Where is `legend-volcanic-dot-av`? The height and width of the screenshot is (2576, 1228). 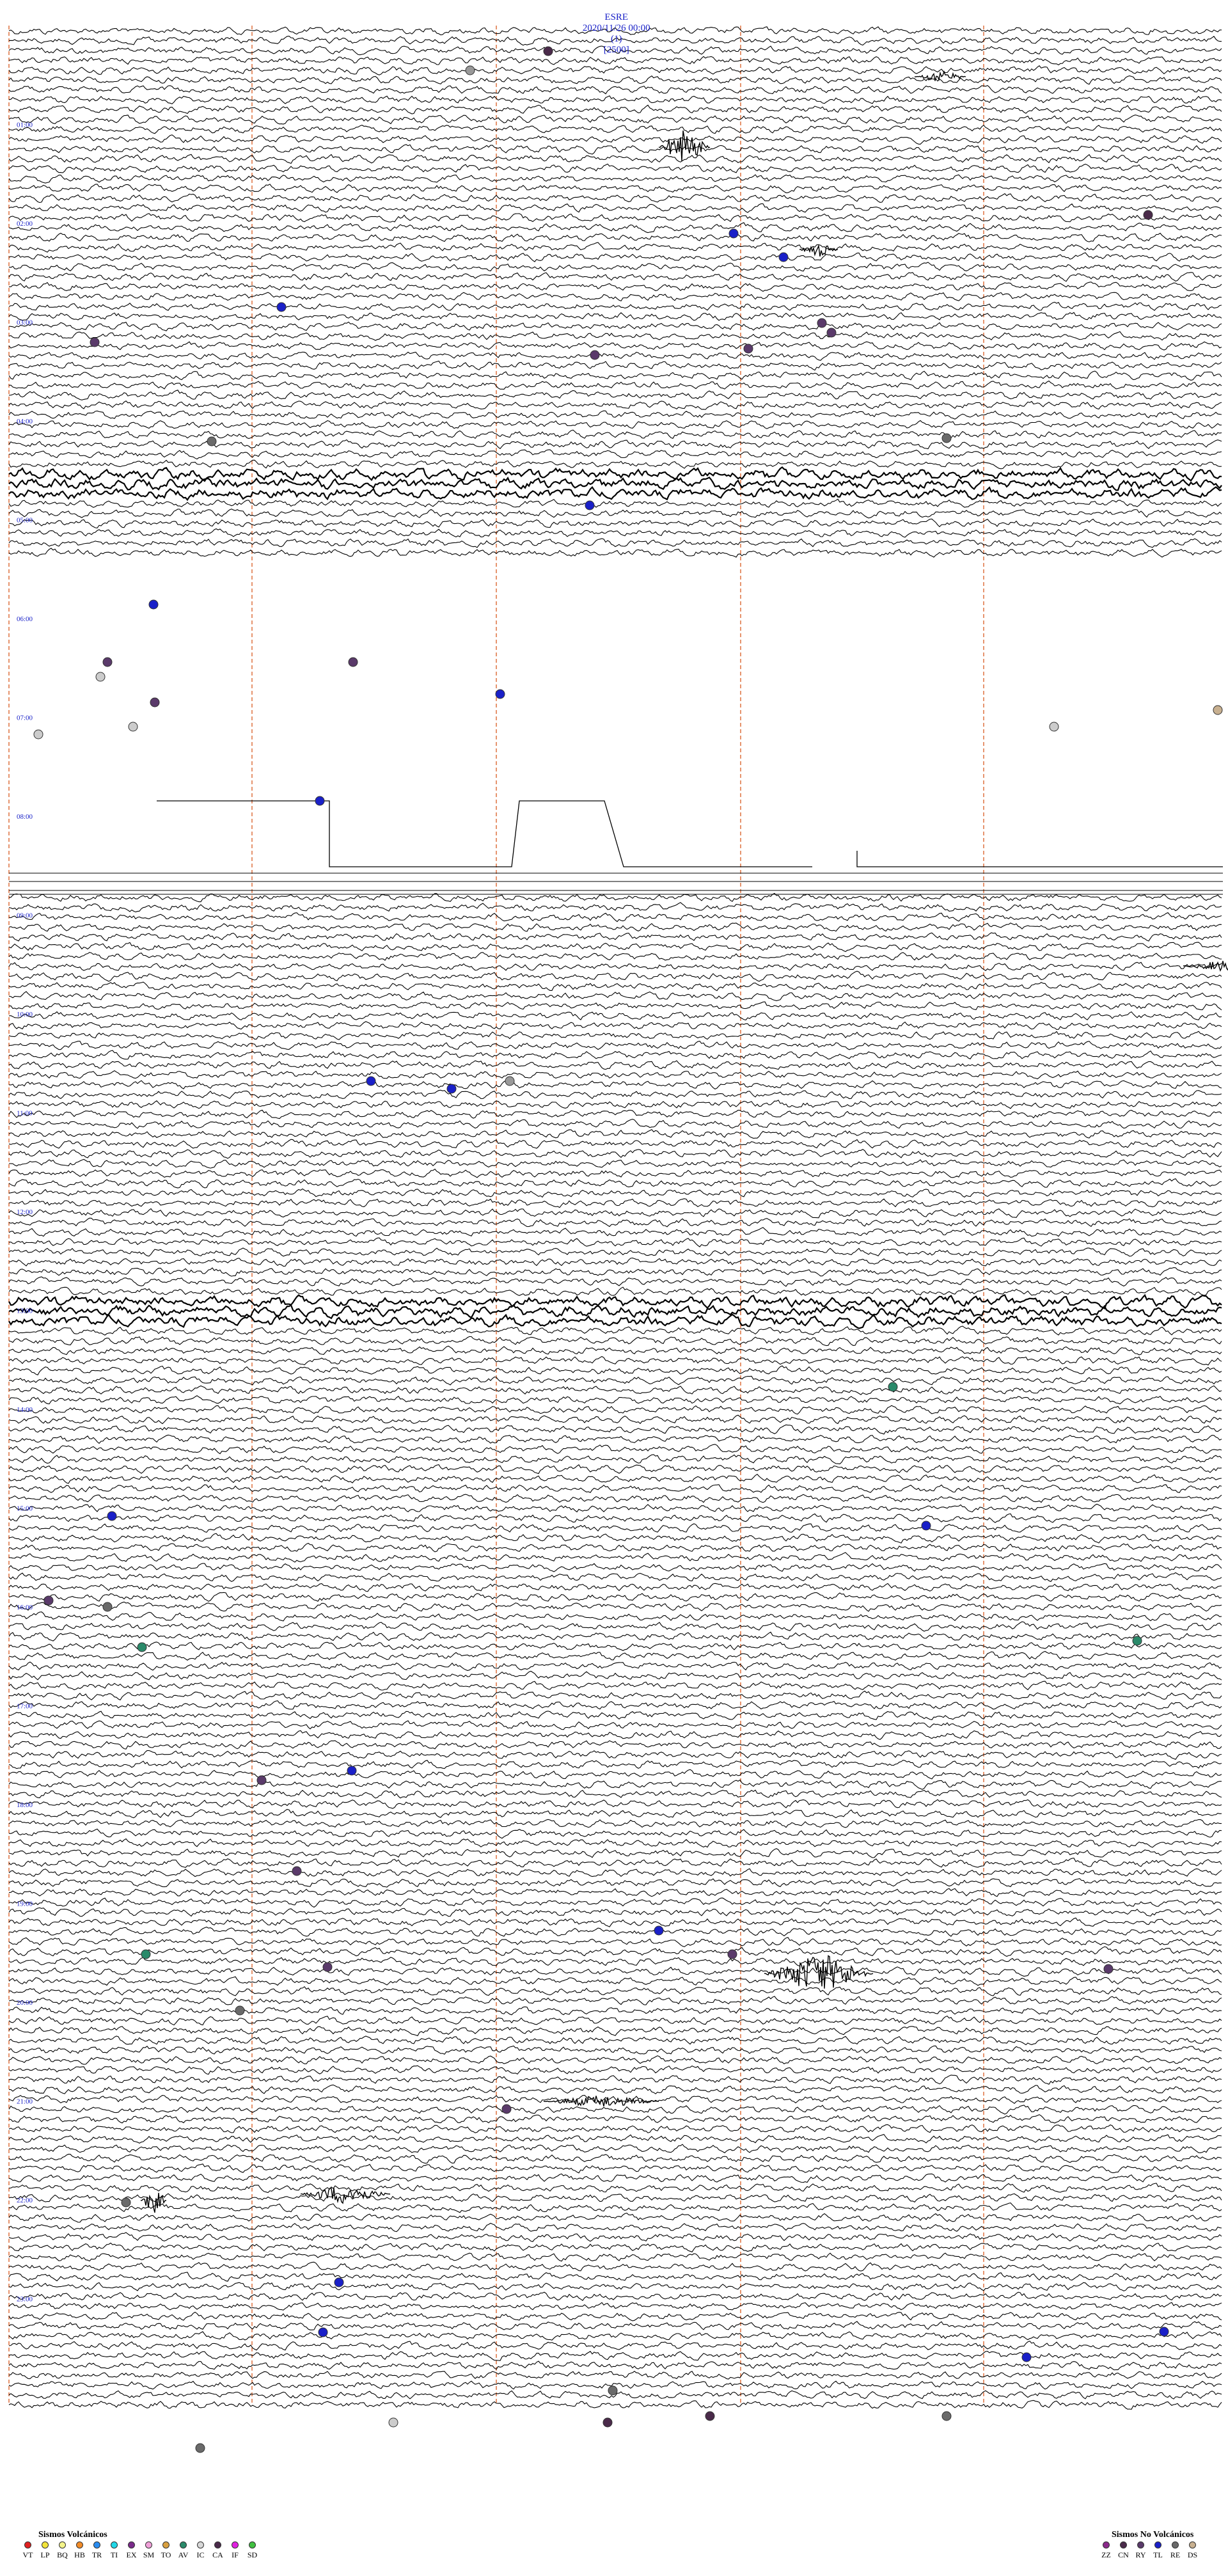
legend-volcanic-dot-av is located at coordinates (183, 2544).